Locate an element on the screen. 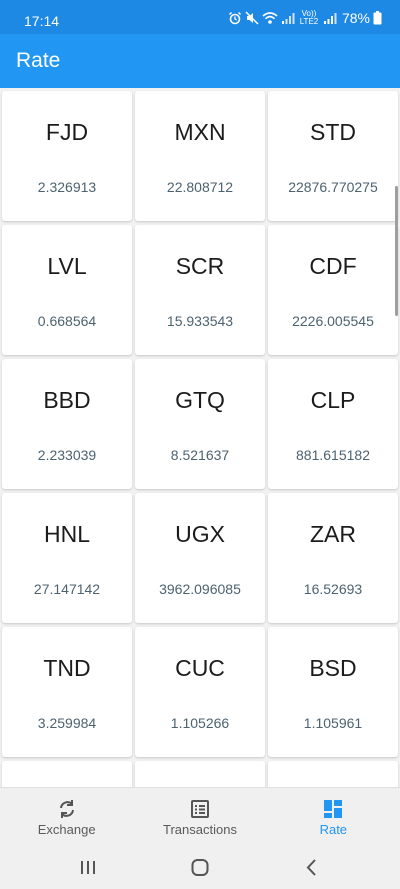  currency-code: BSD is located at coordinates (333, 668).